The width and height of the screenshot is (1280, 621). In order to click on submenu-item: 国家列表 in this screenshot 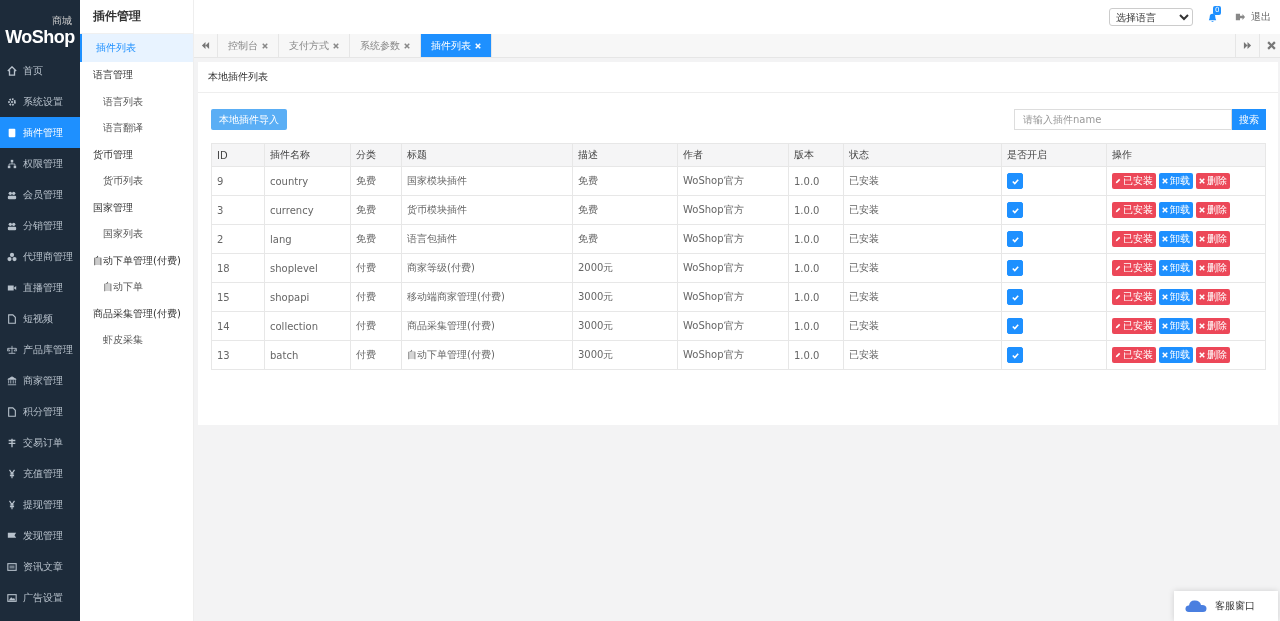, I will do `click(136, 234)`.